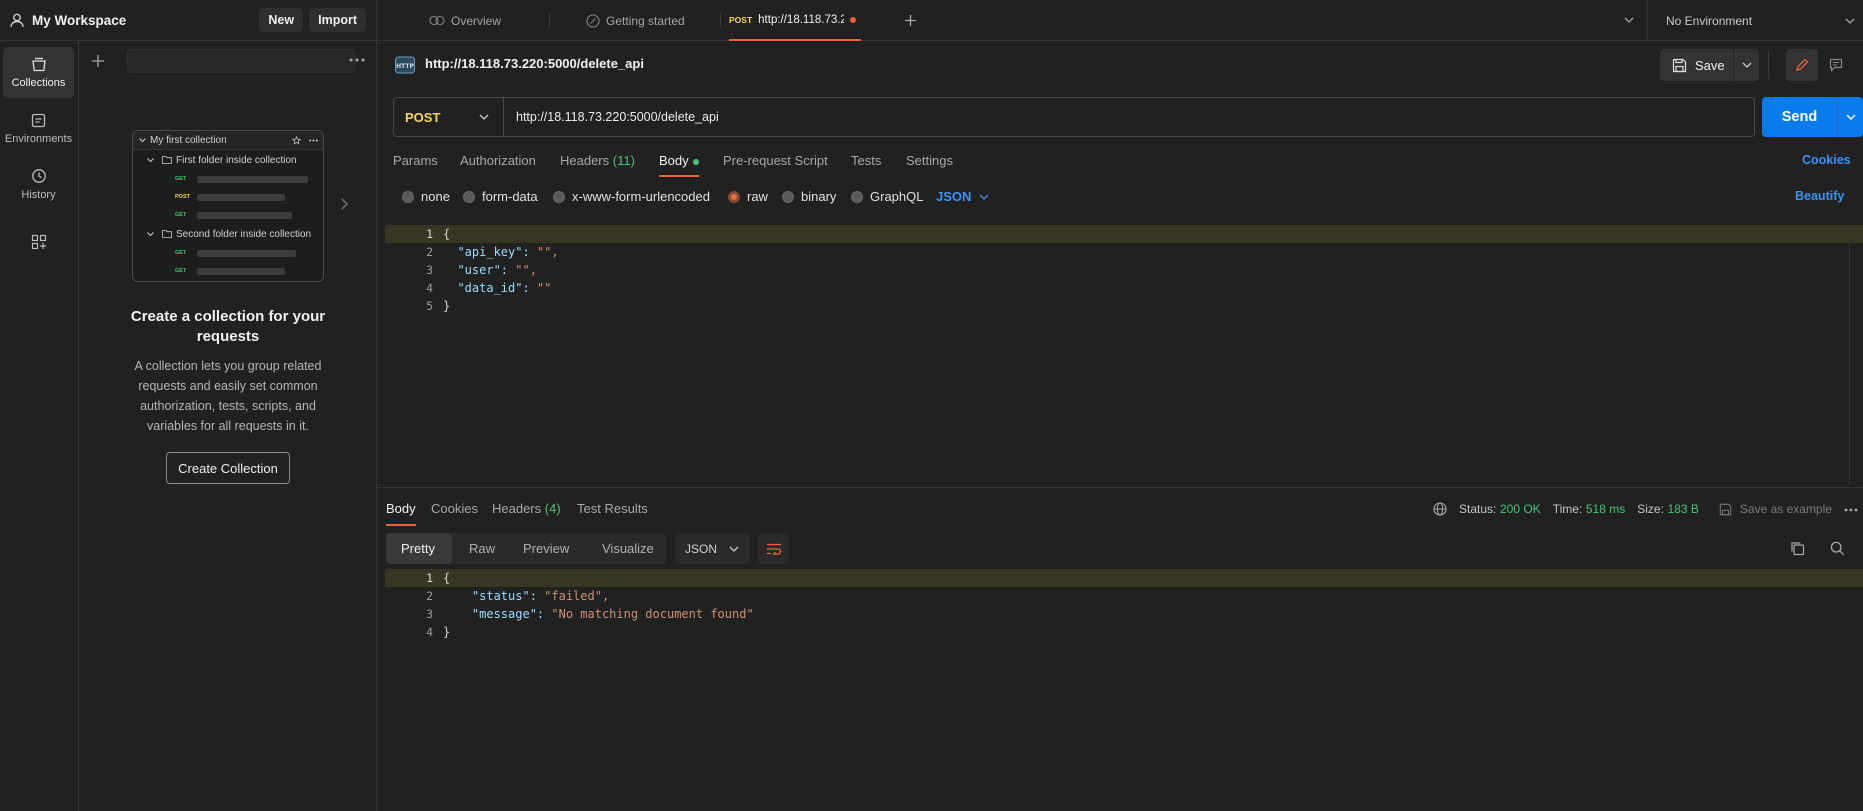  Describe the element at coordinates (597, 160) in the screenshot. I see `tab-headers: Headers (11)` at that location.